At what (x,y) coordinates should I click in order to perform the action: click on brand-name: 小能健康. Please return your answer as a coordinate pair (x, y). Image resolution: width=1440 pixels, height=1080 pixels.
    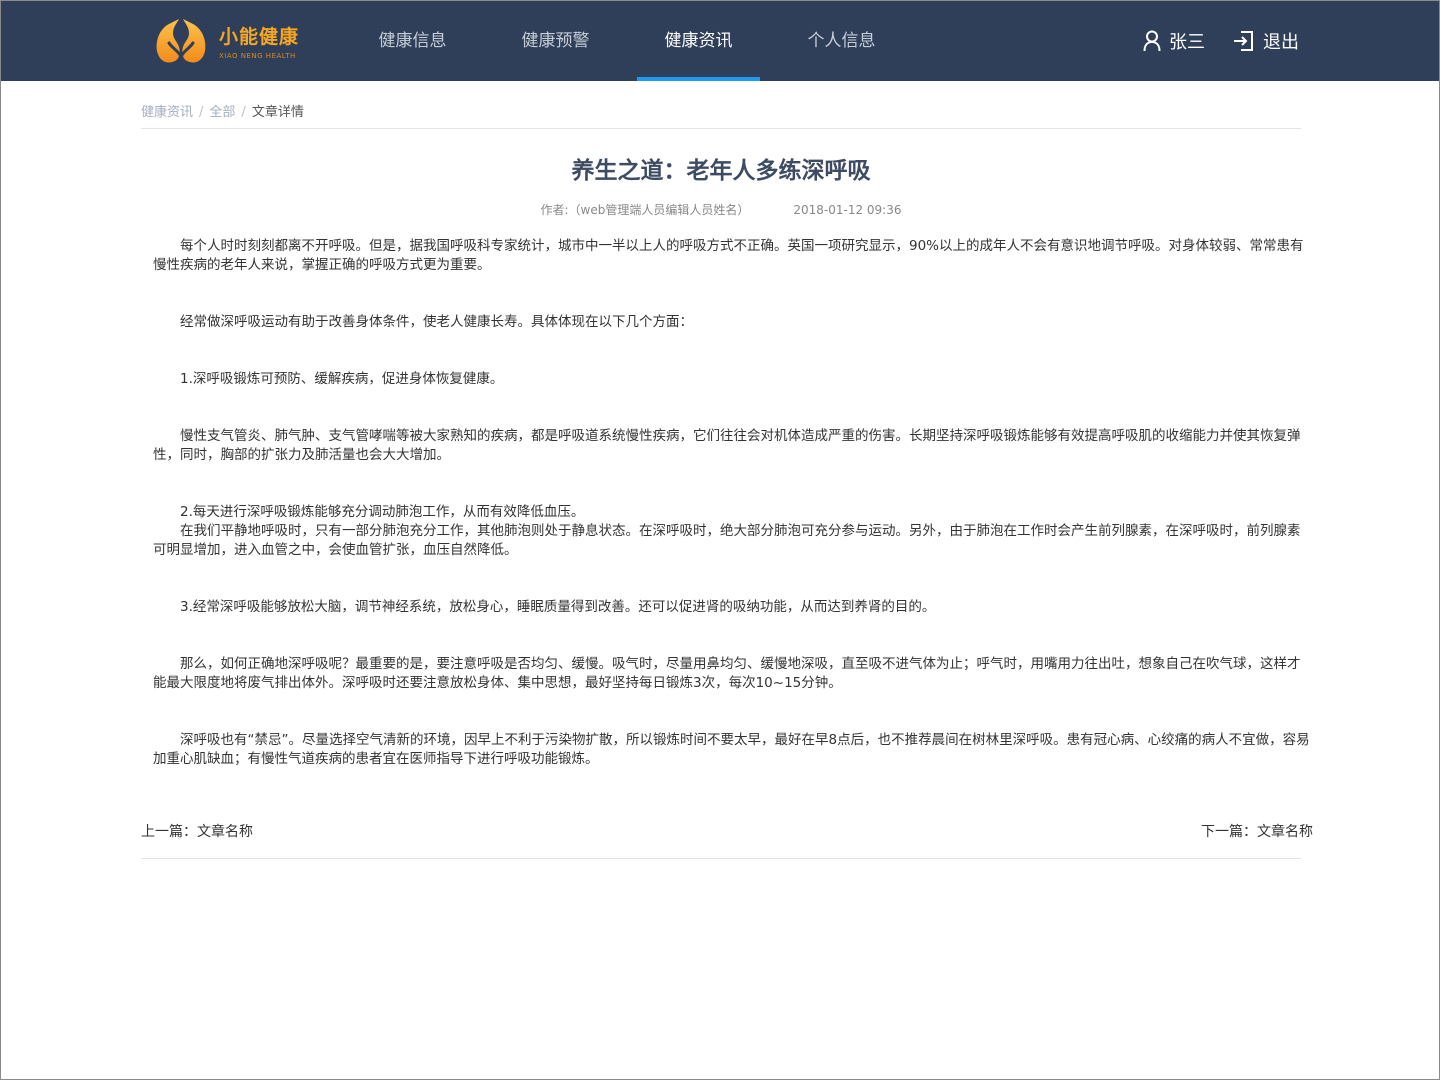
    Looking at the image, I should click on (259, 37).